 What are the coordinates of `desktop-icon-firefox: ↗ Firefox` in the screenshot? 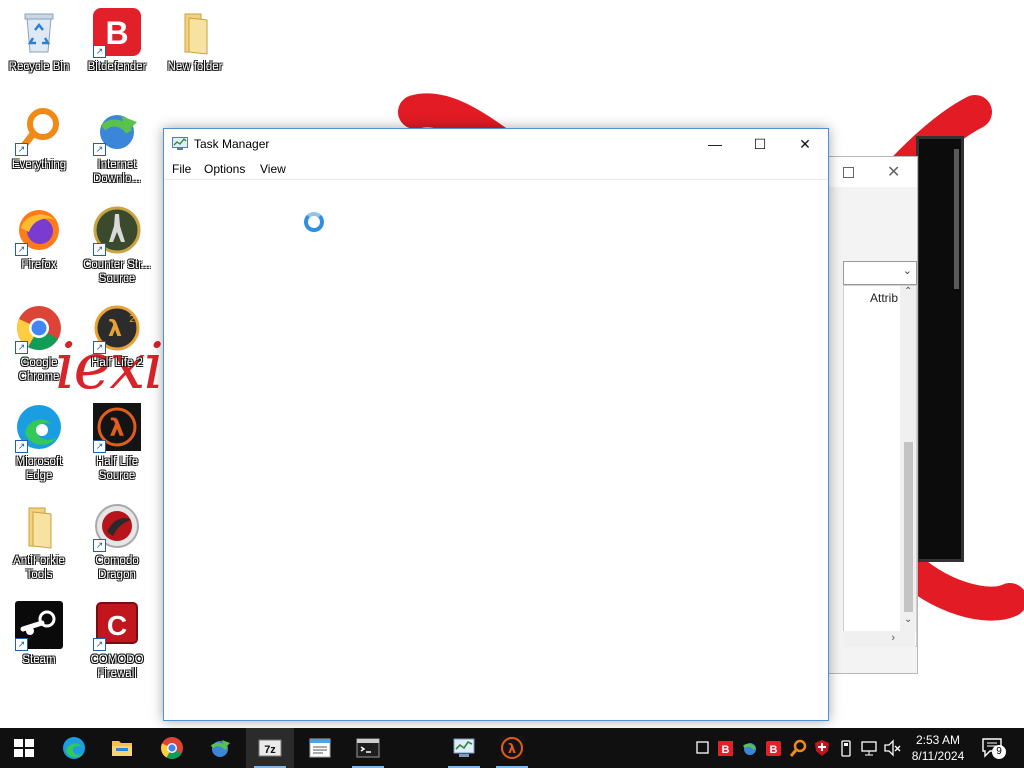 It's located at (39, 239).